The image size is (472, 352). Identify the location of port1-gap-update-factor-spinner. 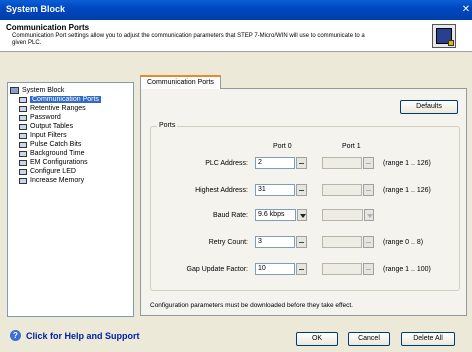
(368, 269).